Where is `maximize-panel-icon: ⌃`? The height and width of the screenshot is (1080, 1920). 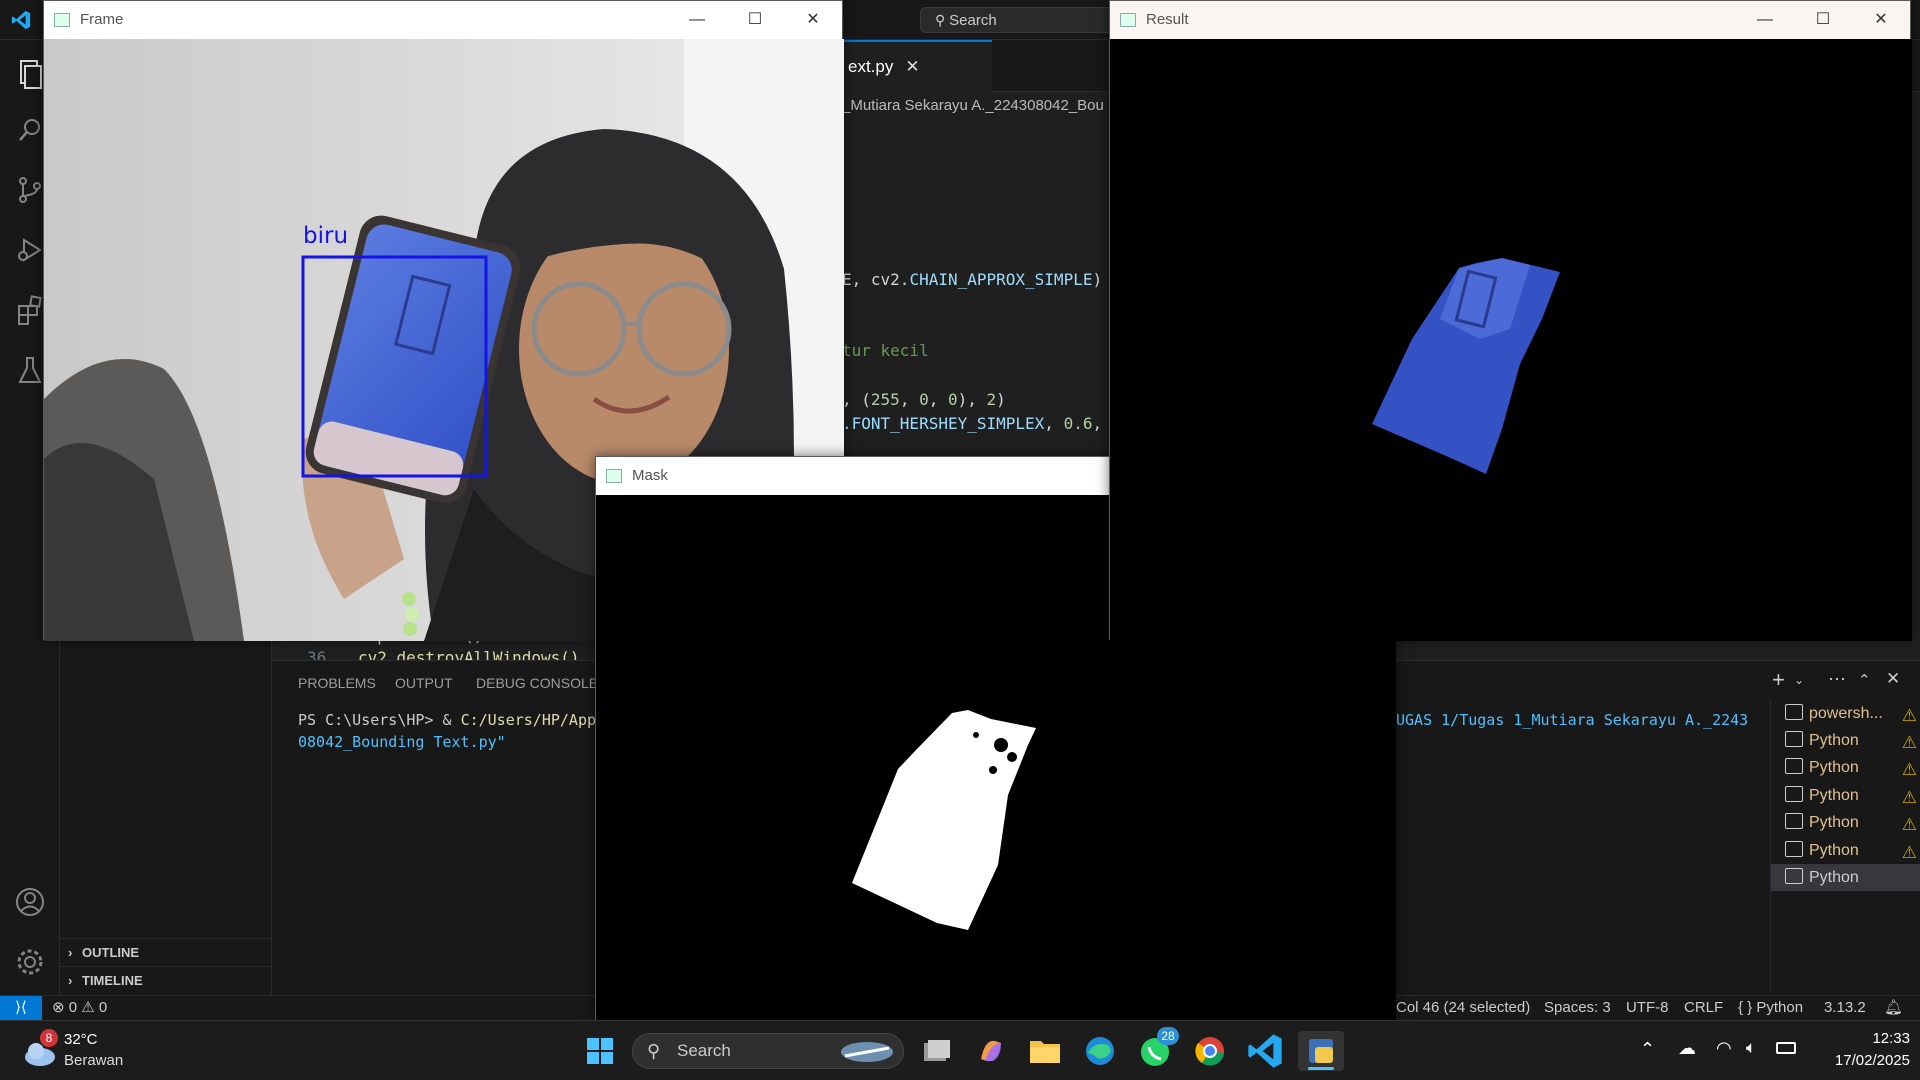
maximize-panel-icon: ⌃ is located at coordinates (1864, 680).